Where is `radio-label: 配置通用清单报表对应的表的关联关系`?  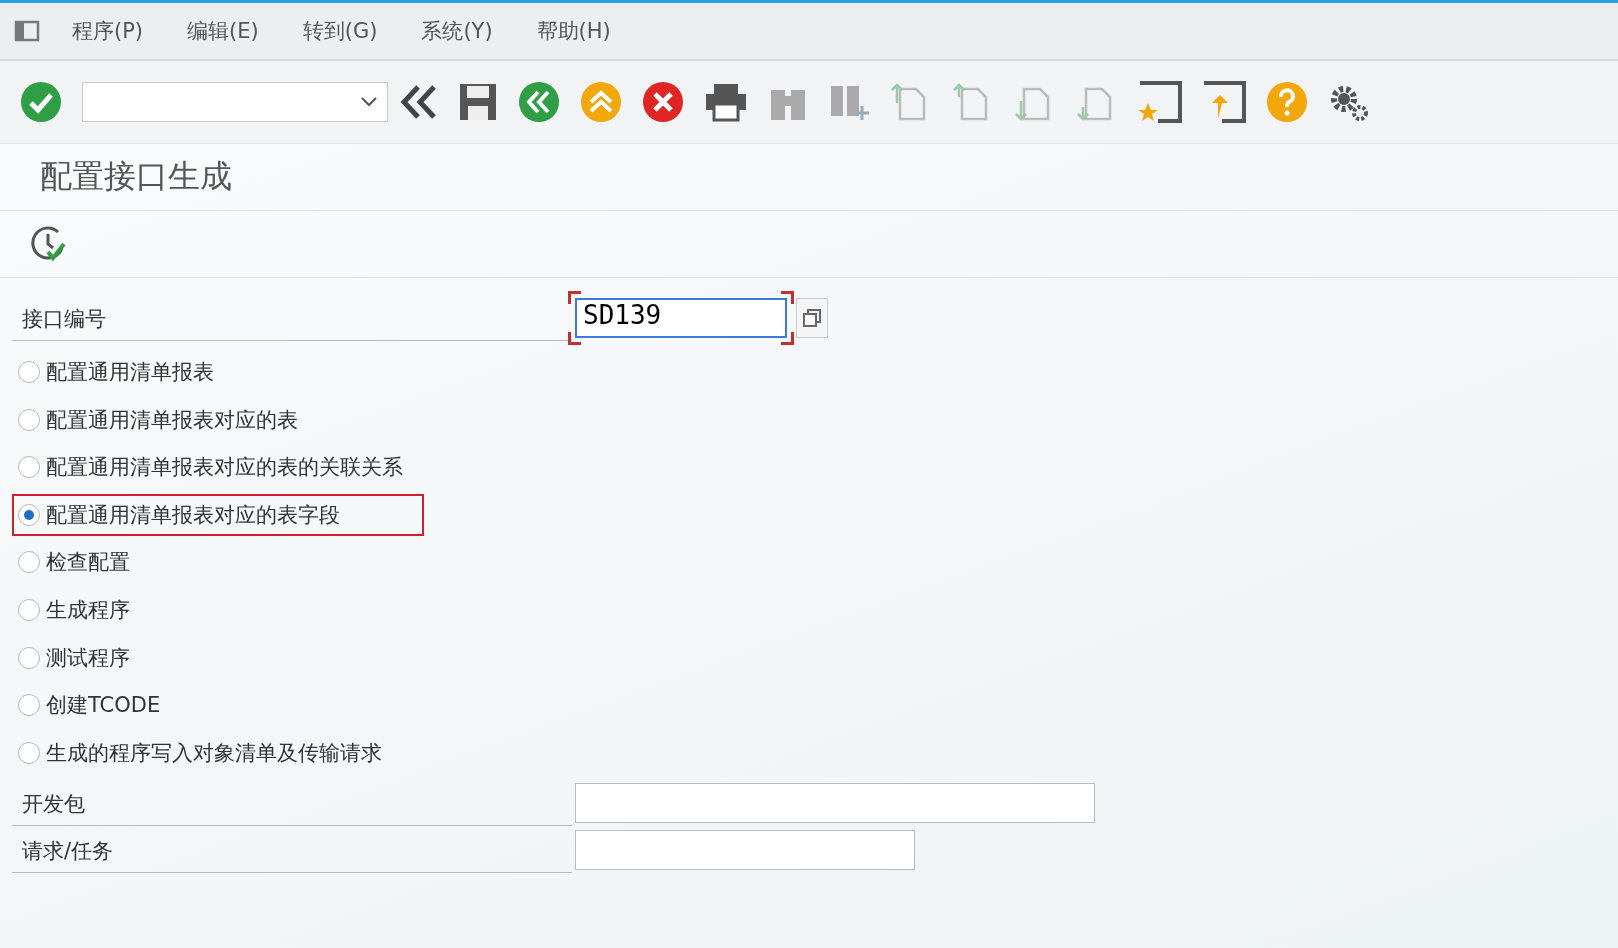
radio-label: 配置通用清单报表对应的表的关联关系 is located at coordinates (224, 468).